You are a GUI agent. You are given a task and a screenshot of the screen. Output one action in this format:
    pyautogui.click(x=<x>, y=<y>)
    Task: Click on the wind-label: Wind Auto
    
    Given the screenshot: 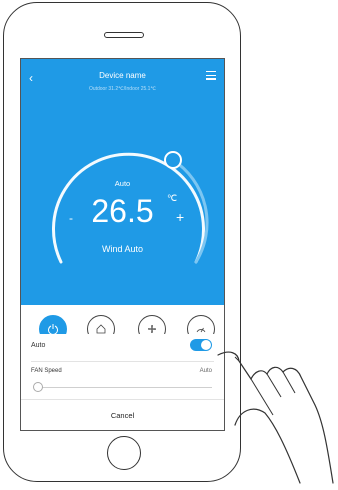 What is the action you would take?
    pyautogui.click(x=122, y=249)
    